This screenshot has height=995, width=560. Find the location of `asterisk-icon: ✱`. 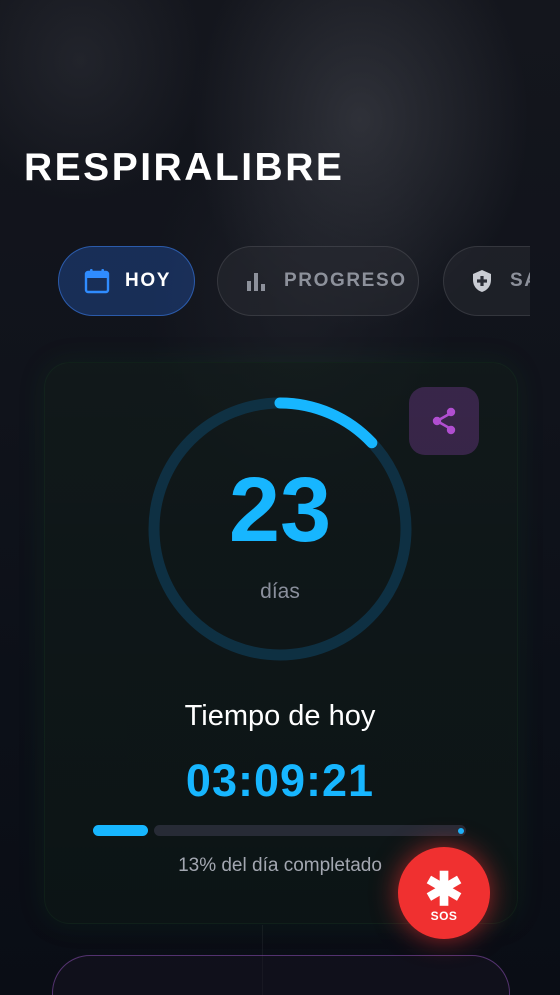

asterisk-icon: ✱ is located at coordinates (444, 889).